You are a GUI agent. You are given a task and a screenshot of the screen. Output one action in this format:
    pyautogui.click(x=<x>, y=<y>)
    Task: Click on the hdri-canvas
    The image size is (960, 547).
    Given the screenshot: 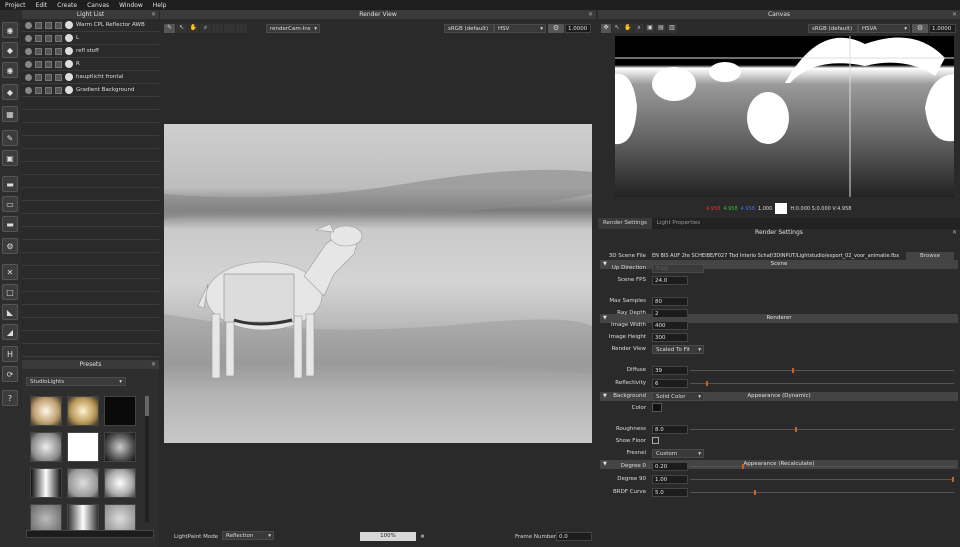 What is the action you would take?
    pyautogui.click(x=784, y=116)
    